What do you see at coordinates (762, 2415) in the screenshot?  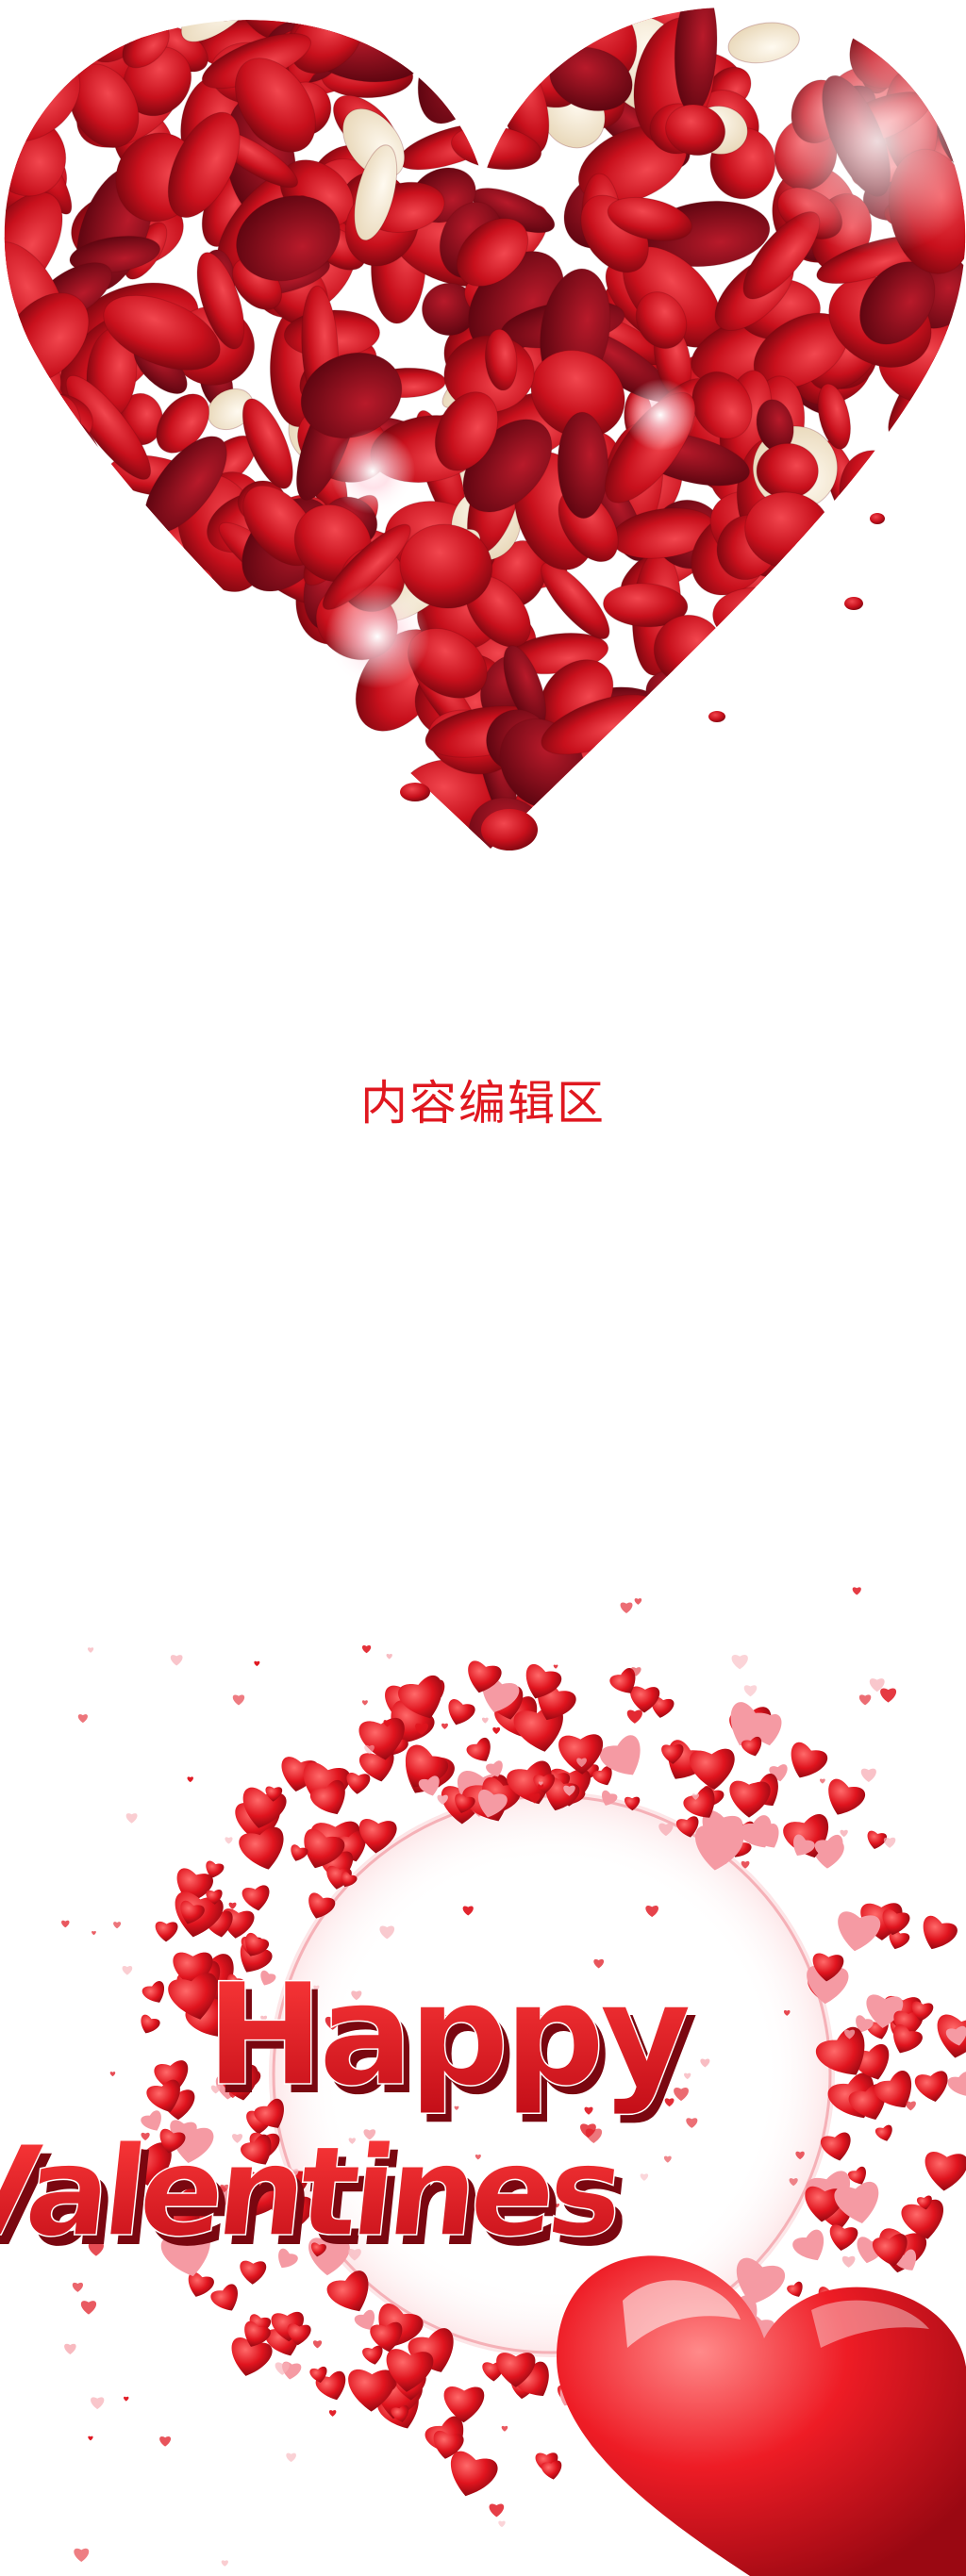 I see `big-glossy-heart` at bounding box center [762, 2415].